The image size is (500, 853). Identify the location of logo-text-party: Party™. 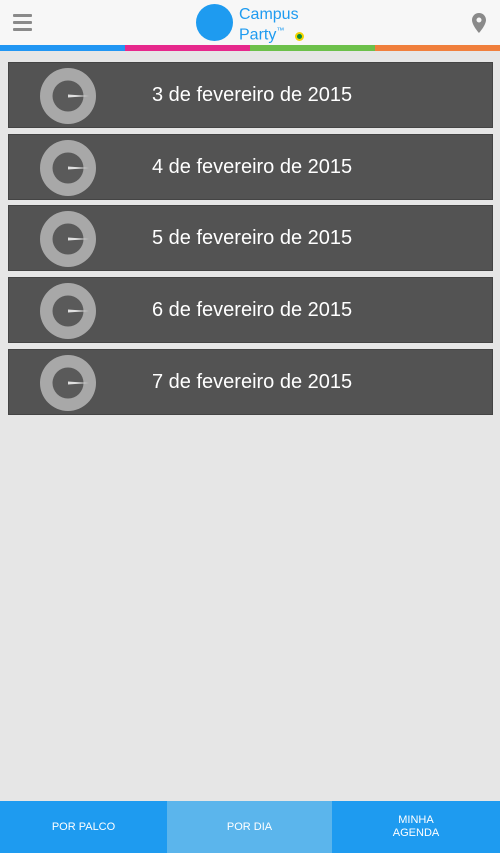
(261, 33).